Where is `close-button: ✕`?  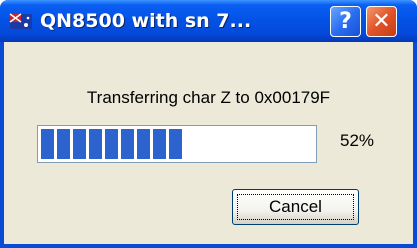 close-button: ✕ is located at coordinates (381, 21).